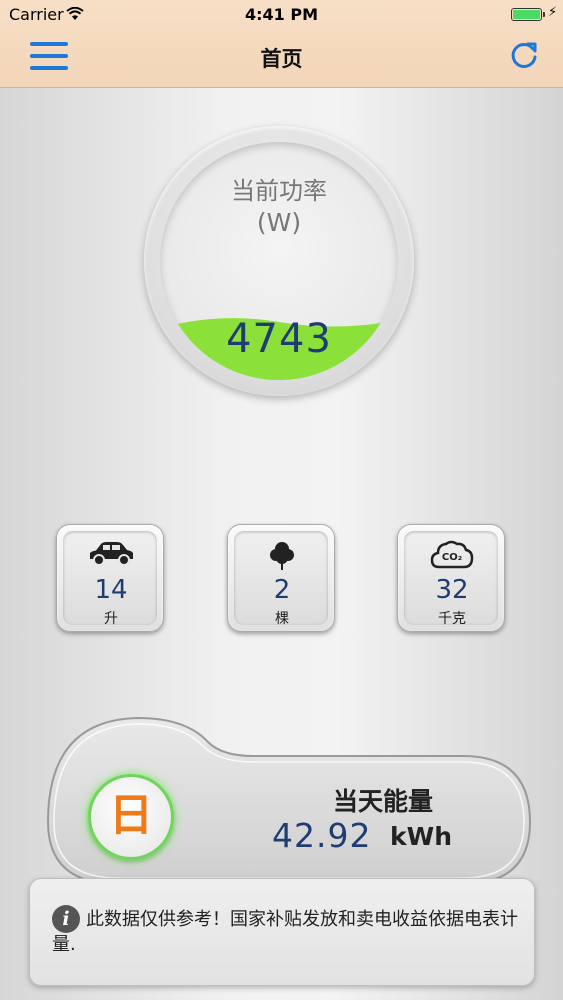 This screenshot has width=563, height=1000. What do you see at coordinates (111, 556) in the screenshot?
I see `car-icon` at bounding box center [111, 556].